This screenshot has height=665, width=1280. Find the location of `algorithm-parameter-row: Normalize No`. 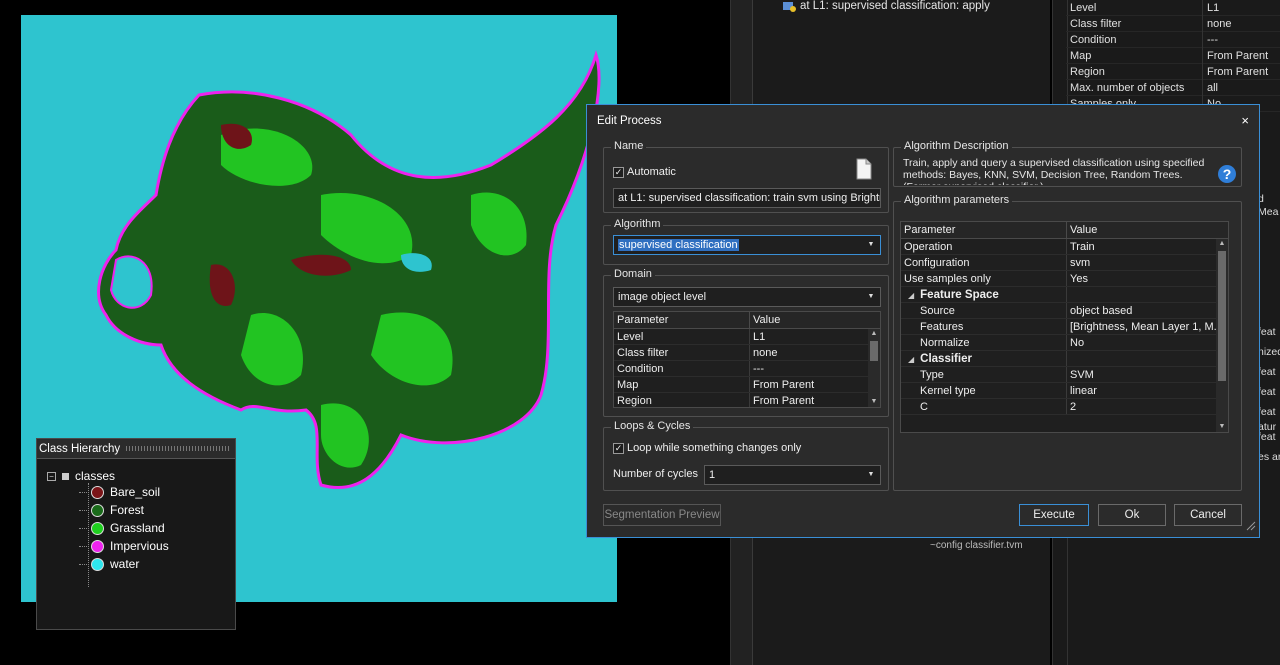

algorithm-parameter-row: Normalize No is located at coordinates (1064, 343).